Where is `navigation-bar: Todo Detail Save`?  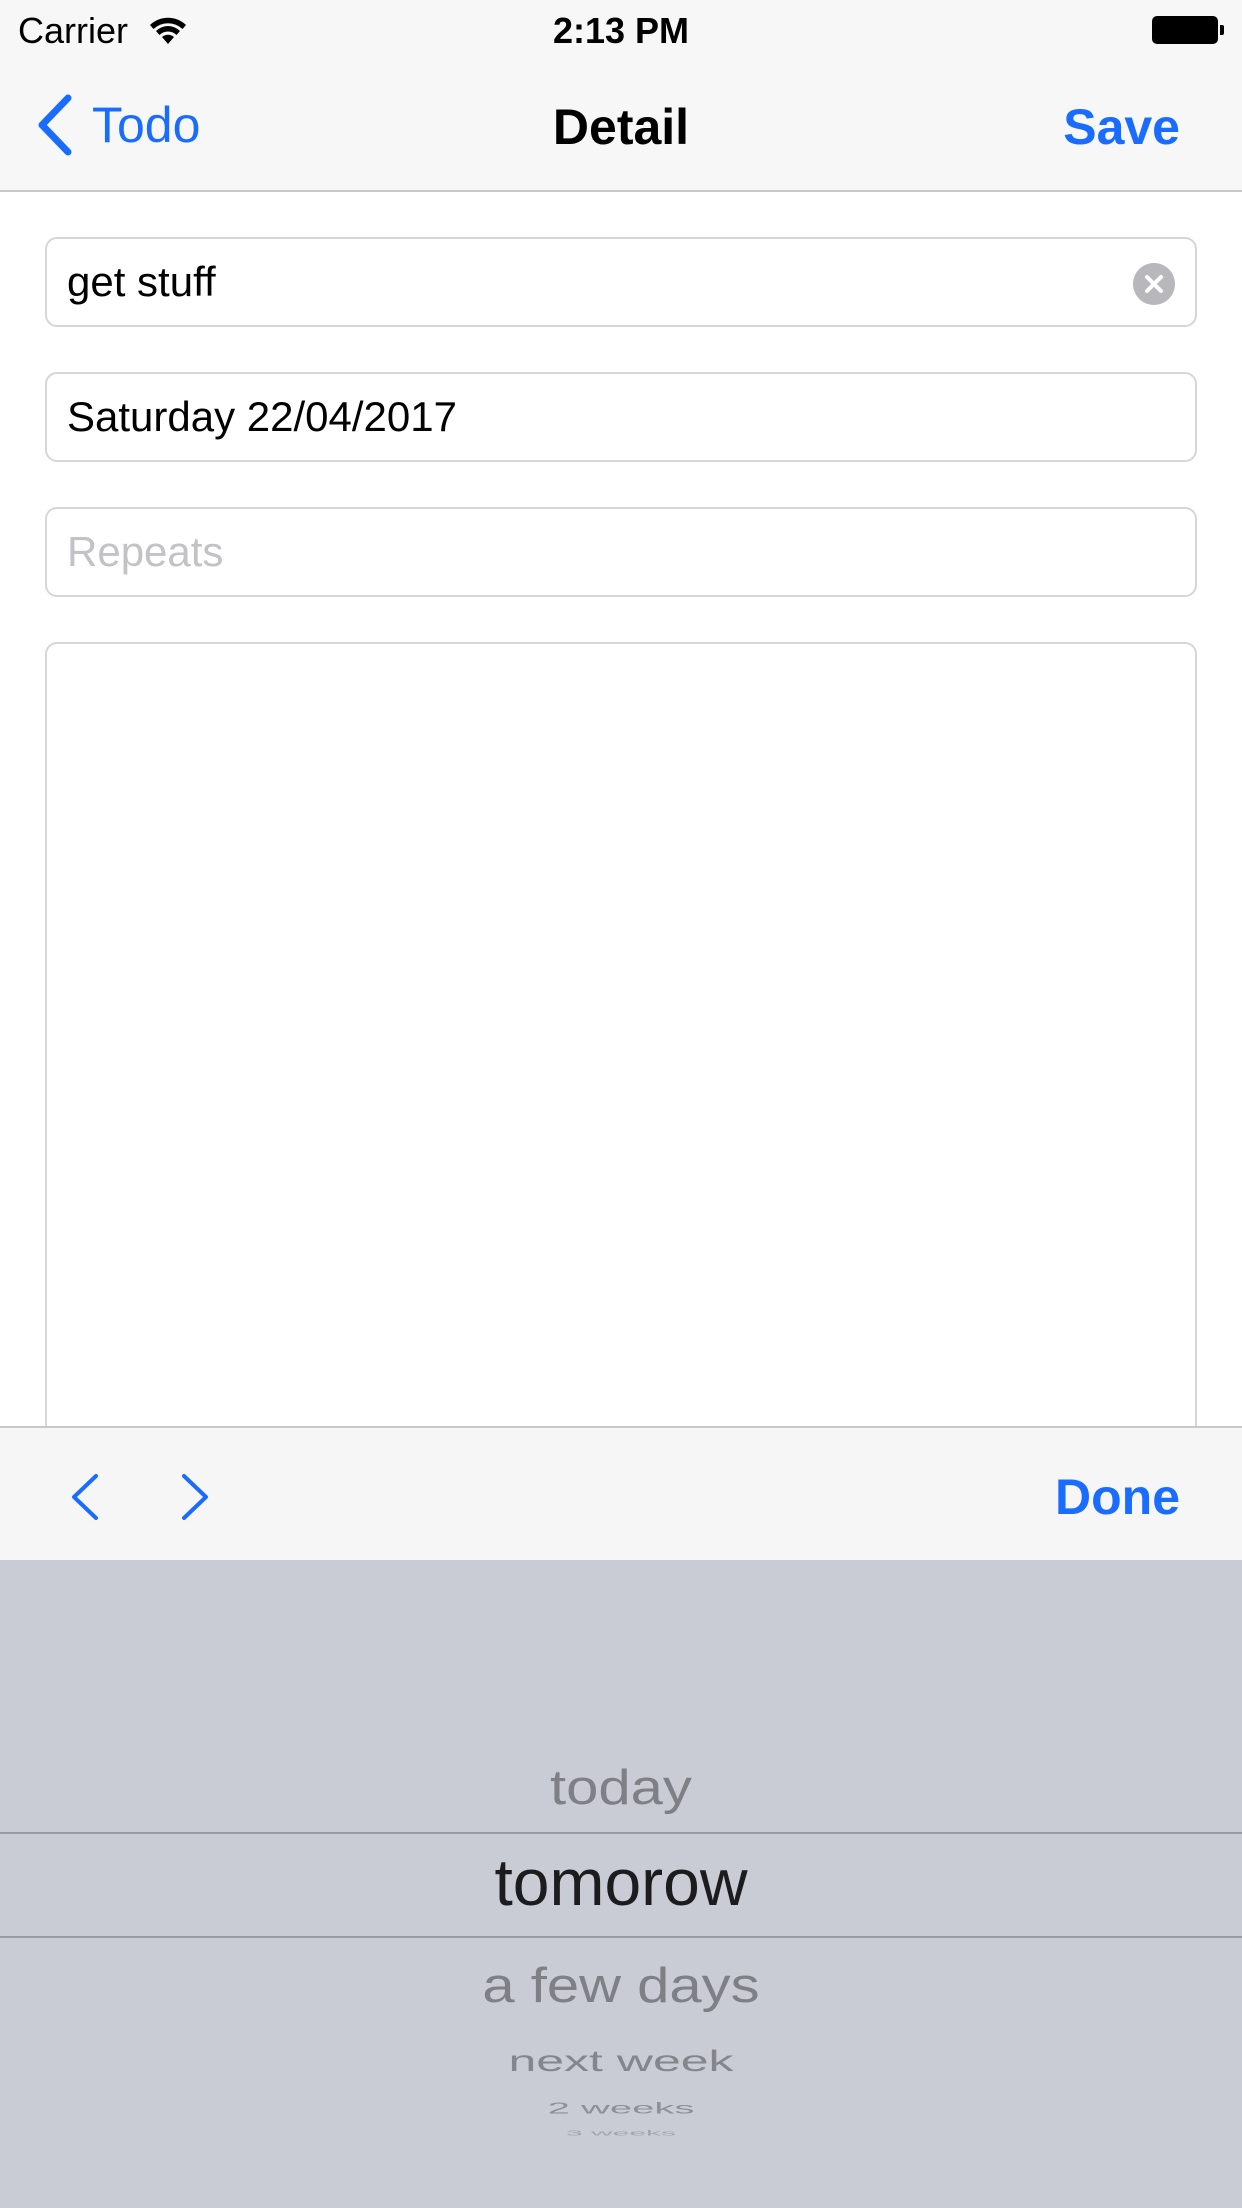 navigation-bar: Todo Detail Save is located at coordinates (621, 126).